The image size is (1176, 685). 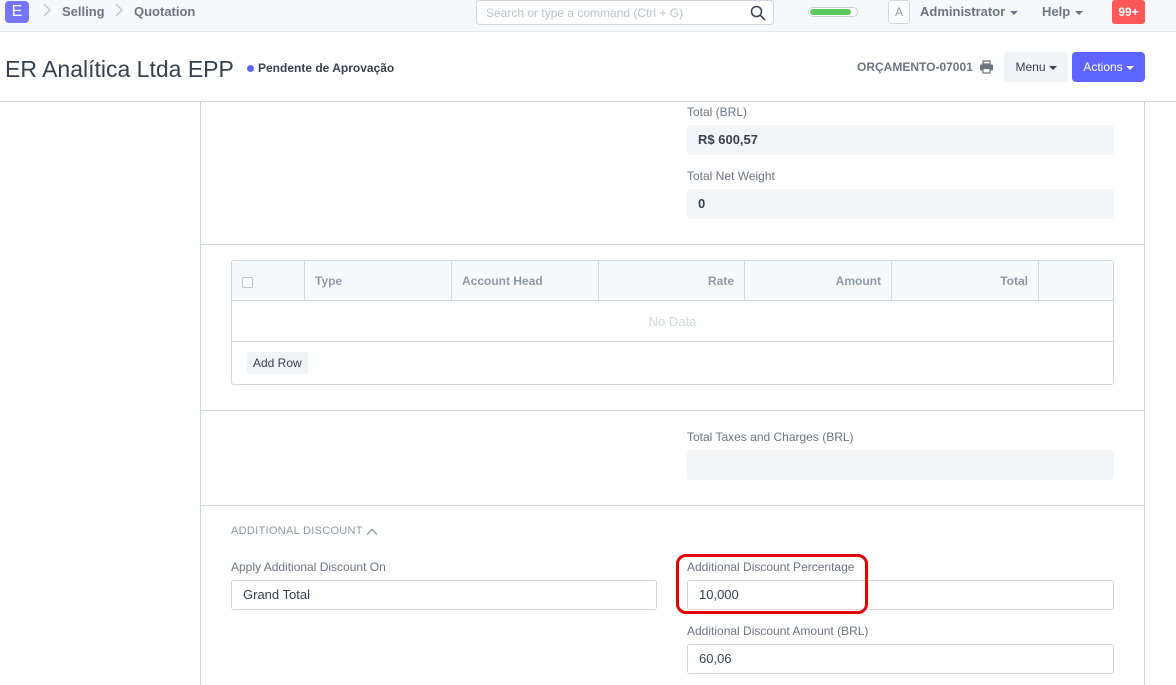 What do you see at coordinates (585, 13) in the screenshot?
I see `search-placeholder: Search or type a command (Ctrl + G)` at bounding box center [585, 13].